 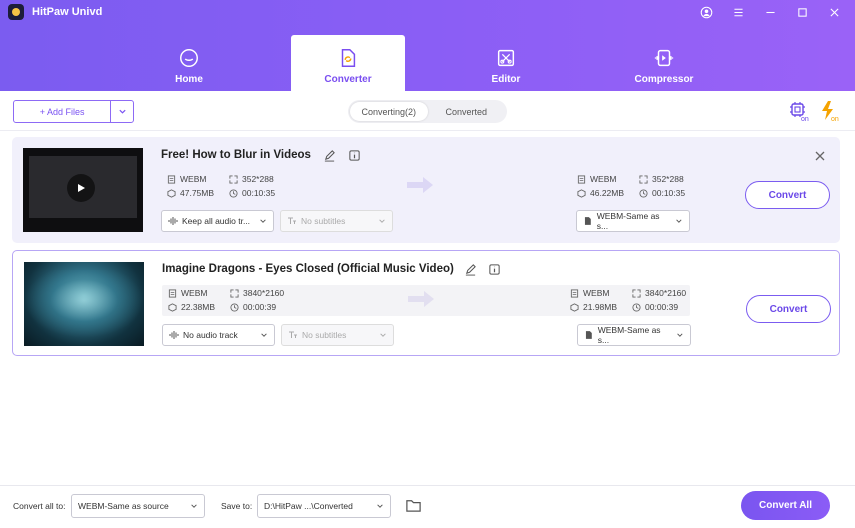 I want to click on tab-converted: Converted, so click(x=467, y=111).